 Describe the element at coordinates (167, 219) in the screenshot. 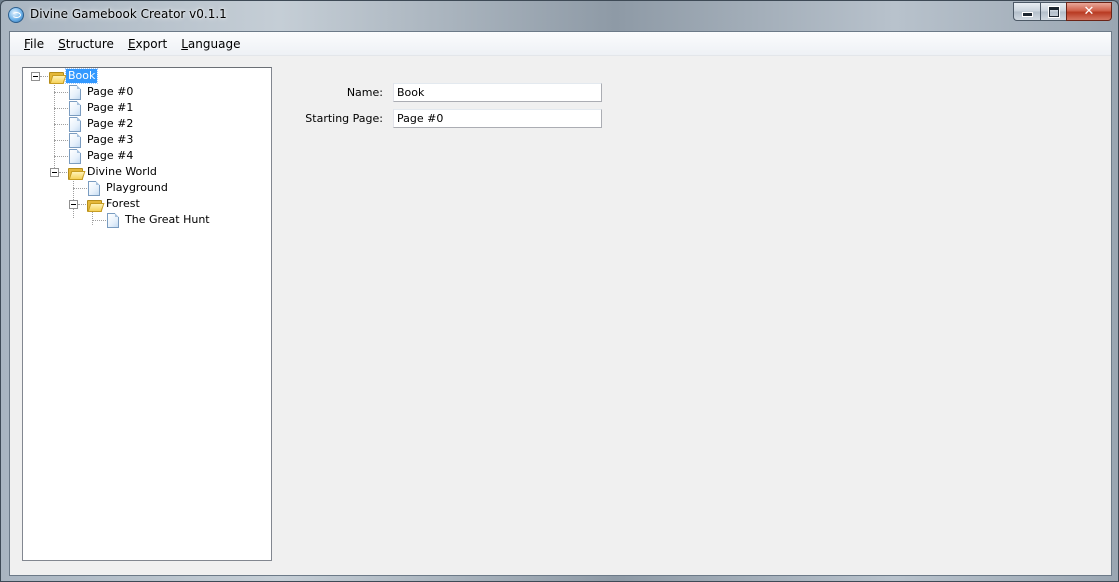

I see `tree-node-label: The Great Hunt` at that location.